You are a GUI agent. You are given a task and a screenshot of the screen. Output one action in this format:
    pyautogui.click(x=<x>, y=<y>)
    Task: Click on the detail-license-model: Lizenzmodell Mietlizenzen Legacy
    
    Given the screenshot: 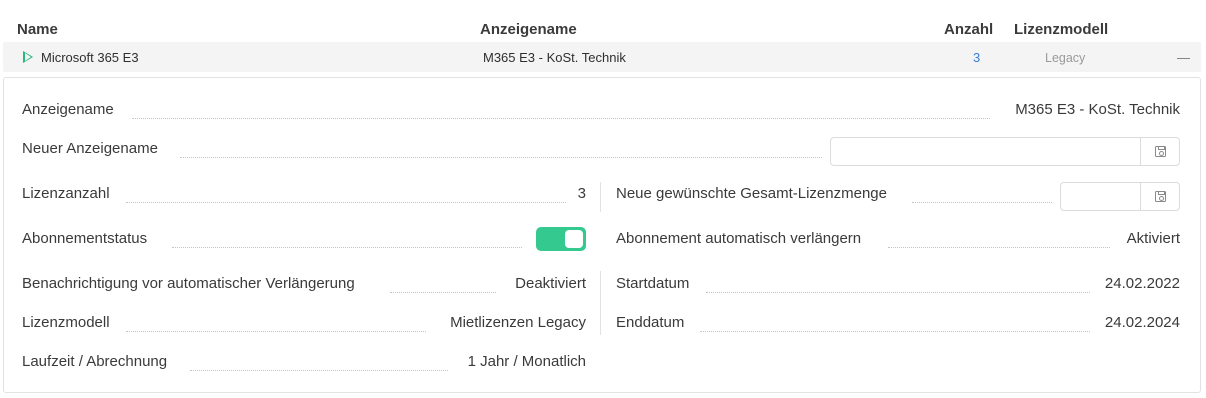 What is the action you would take?
    pyautogui.click(x=304, y=325)
    